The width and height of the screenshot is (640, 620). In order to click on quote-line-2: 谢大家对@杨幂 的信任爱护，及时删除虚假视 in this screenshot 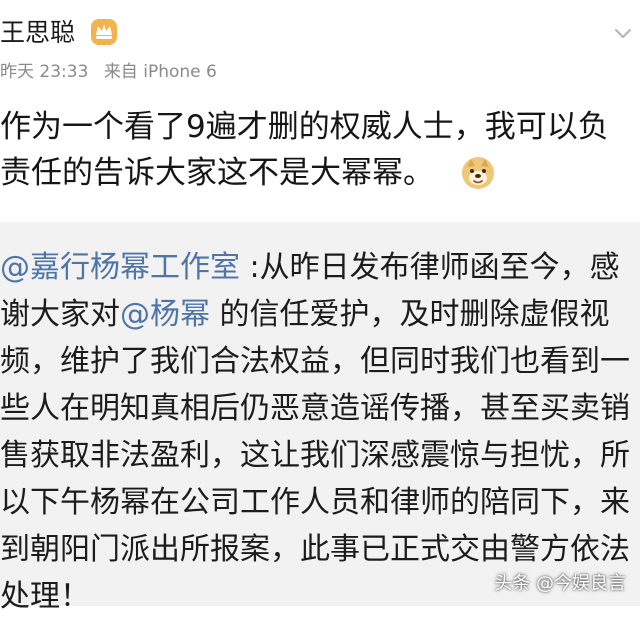, I will do `click(320, 314)`.